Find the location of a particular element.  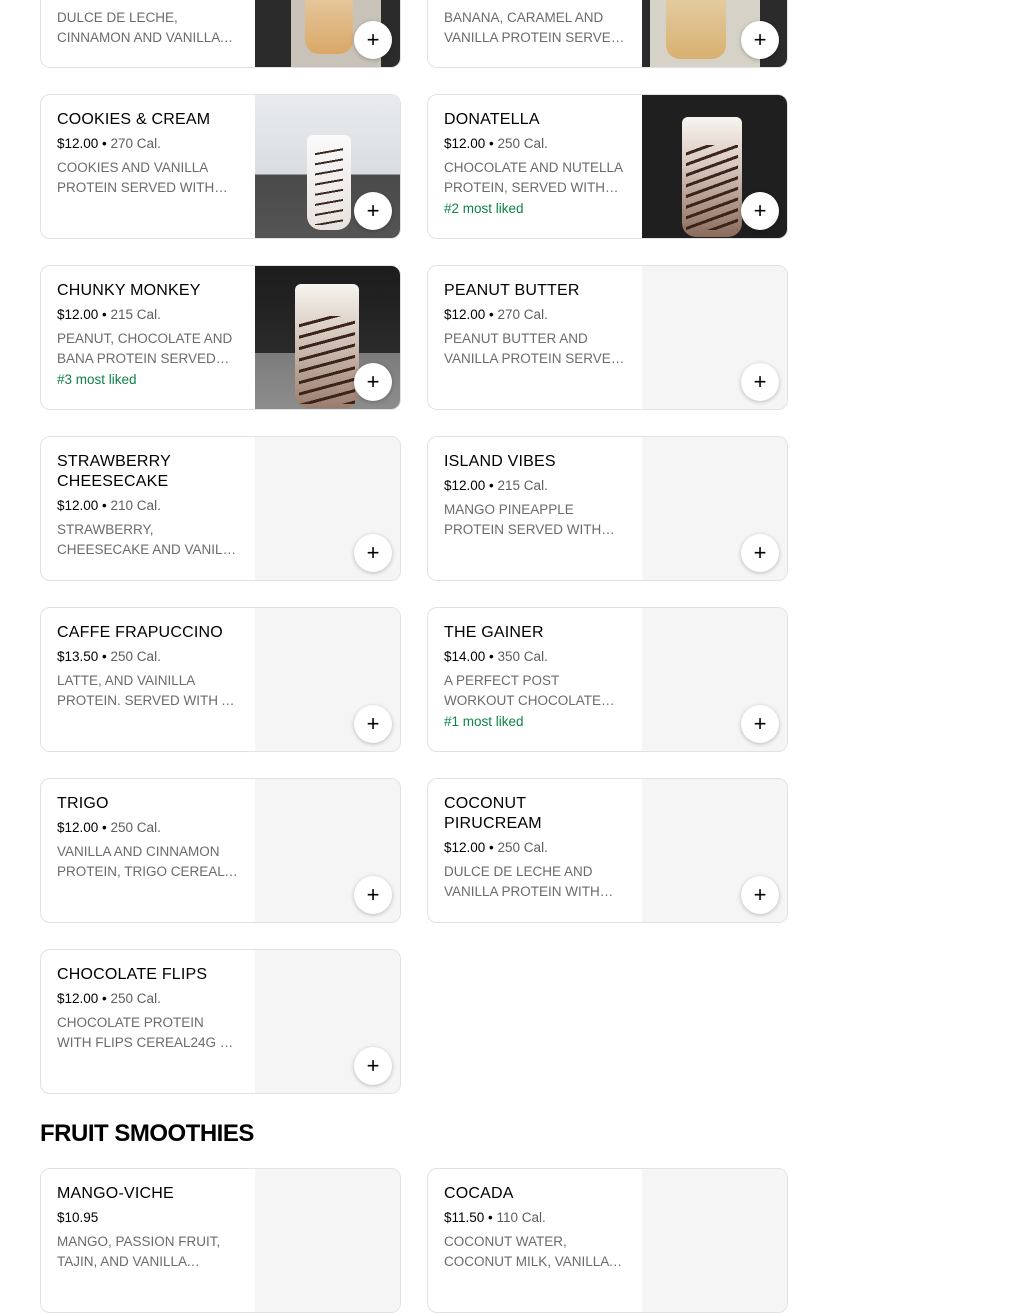

popularity-badge: #3 most liked is located at coordinates (97, 379).